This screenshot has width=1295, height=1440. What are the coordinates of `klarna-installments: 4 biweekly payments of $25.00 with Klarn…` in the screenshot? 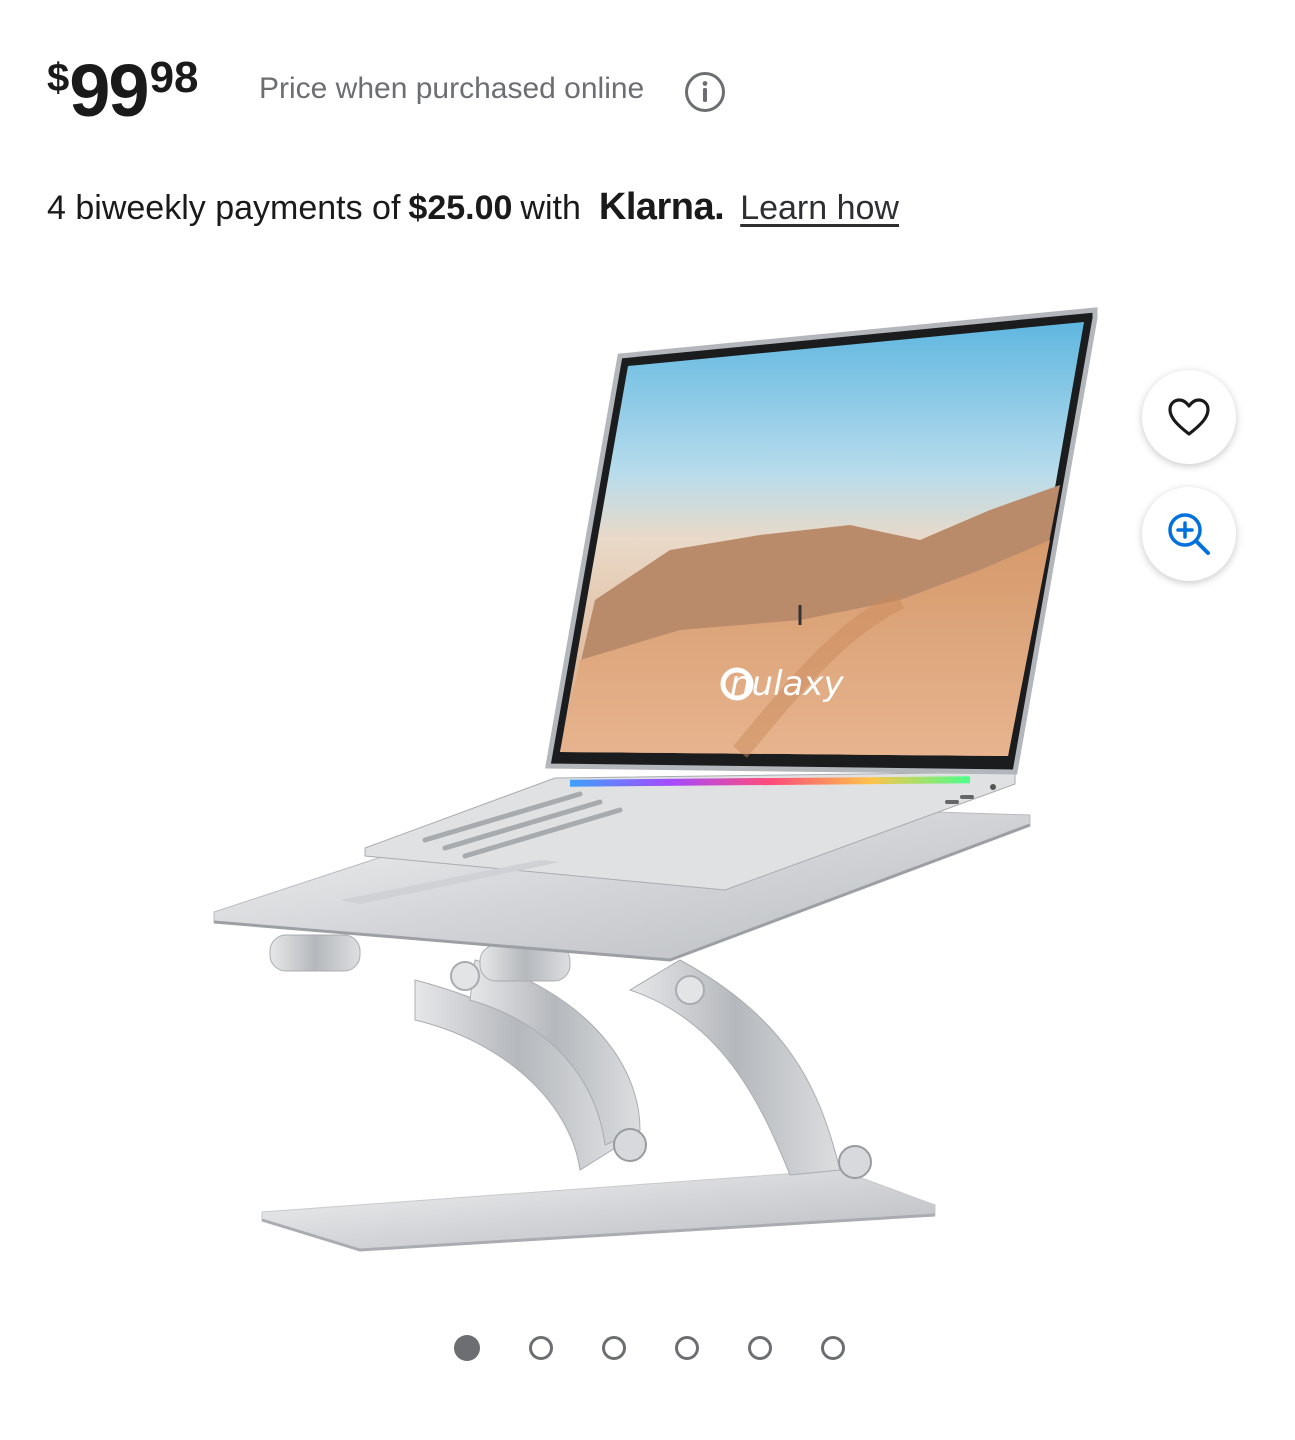 It's located at (473, 207).